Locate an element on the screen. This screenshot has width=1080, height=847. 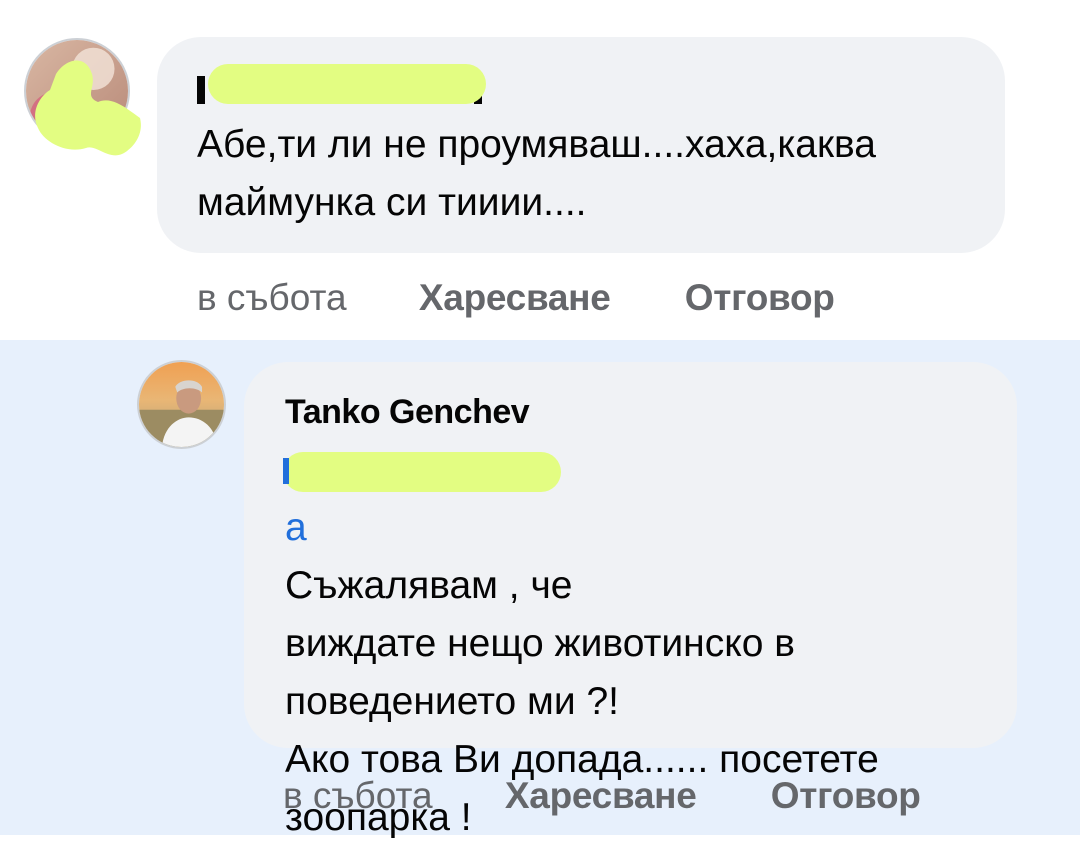
reply-author-avatar is located at coordinates (181, 404).